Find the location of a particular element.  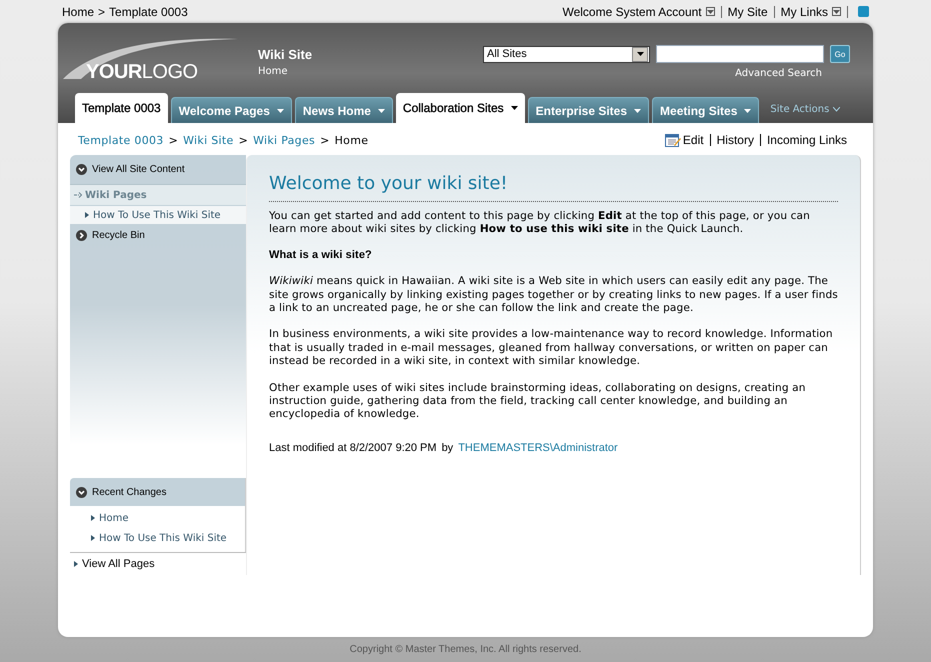

paragraph: Other example uses of wiki sites include brainstorming ideas, collaborating on designs, creating an instruction guide, gathering data from the field, tracking call center knowledge, and building an encyclopedia of knowledge. is located at coordinates (538, 402).